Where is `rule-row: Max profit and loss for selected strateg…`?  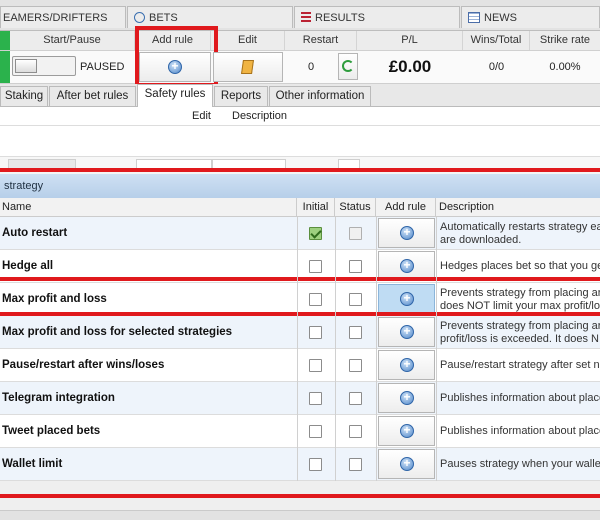
rule-row: Max profit and loss for selected strateg… is located at coordinates (300, 332).